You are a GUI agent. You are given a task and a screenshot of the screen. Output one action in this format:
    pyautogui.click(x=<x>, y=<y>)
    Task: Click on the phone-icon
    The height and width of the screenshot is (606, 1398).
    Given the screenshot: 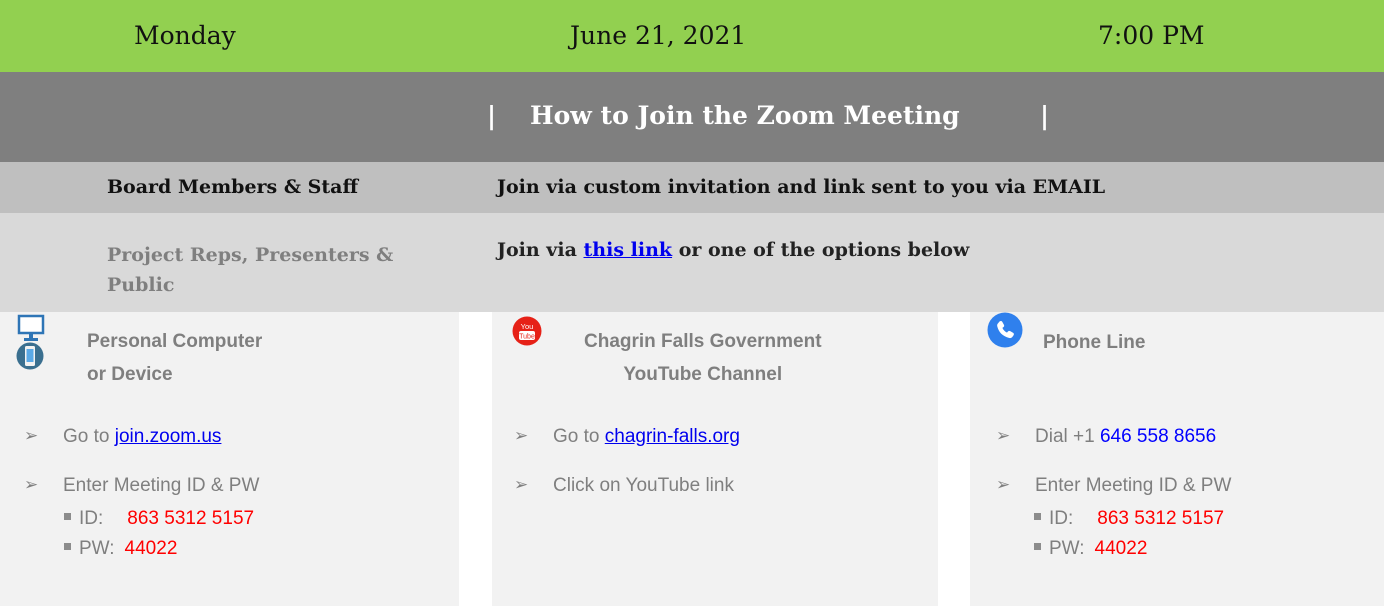 What is the action you would take?
    pyautogui.click(x=1005, y=330)
    